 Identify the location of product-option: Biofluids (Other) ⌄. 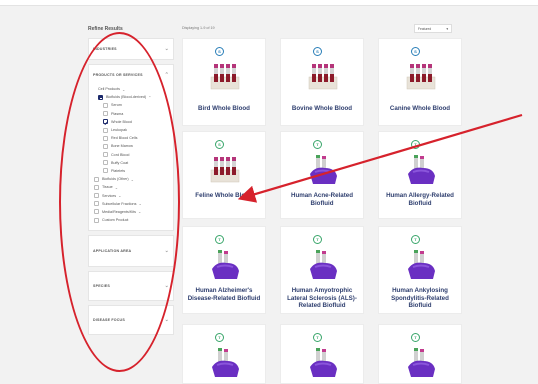
(131, 179).